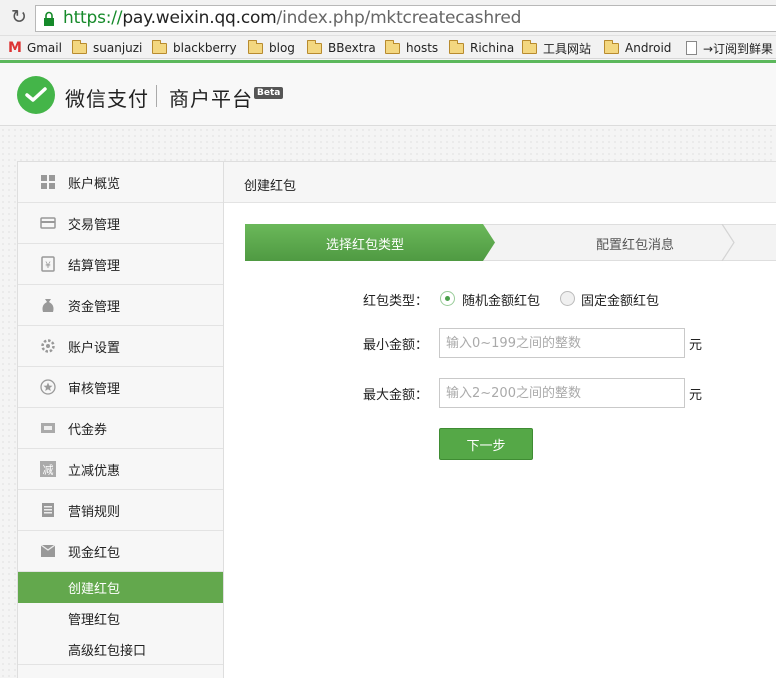  Describe the element at coordinates (648, 48) in the screenshot. I see `bookmark-label: Android` at that location.